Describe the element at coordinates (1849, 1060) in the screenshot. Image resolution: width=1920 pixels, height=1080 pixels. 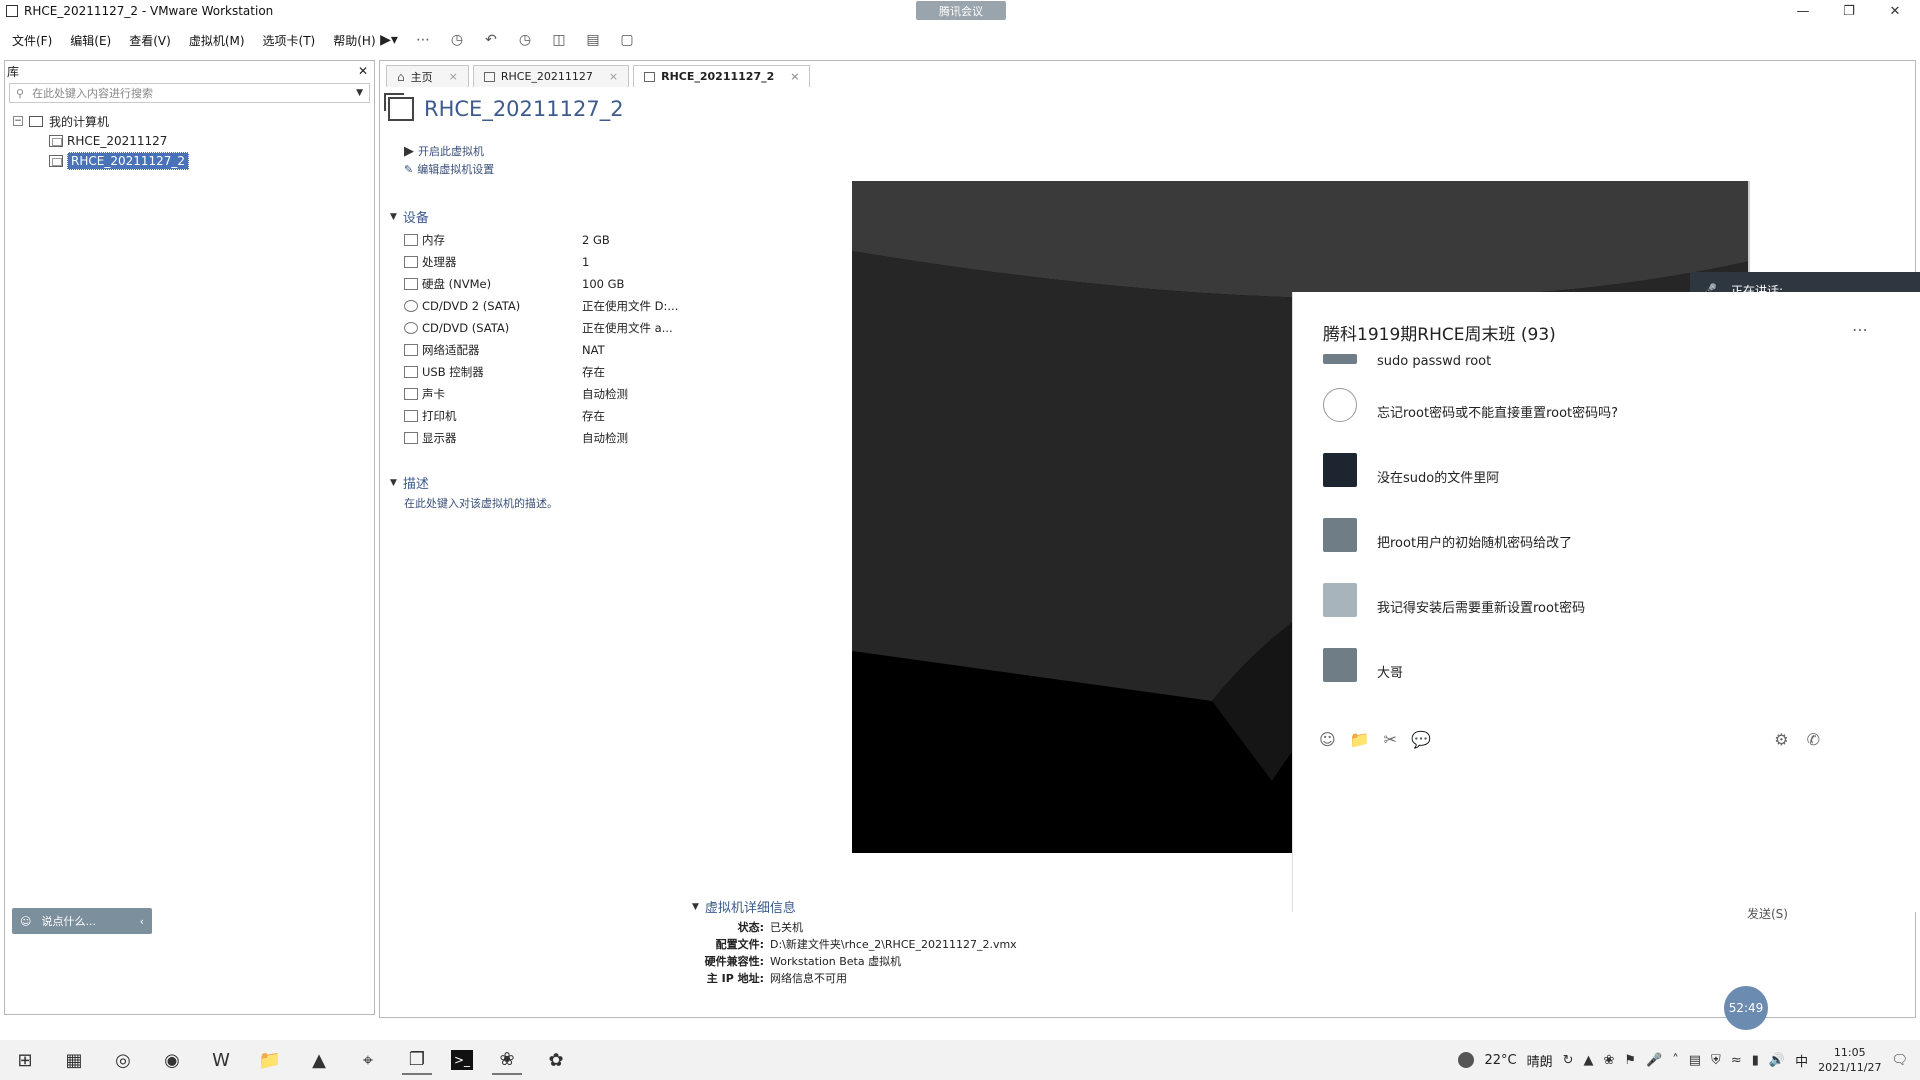
I see `clock: 11:05 2021/11/27` at that location.